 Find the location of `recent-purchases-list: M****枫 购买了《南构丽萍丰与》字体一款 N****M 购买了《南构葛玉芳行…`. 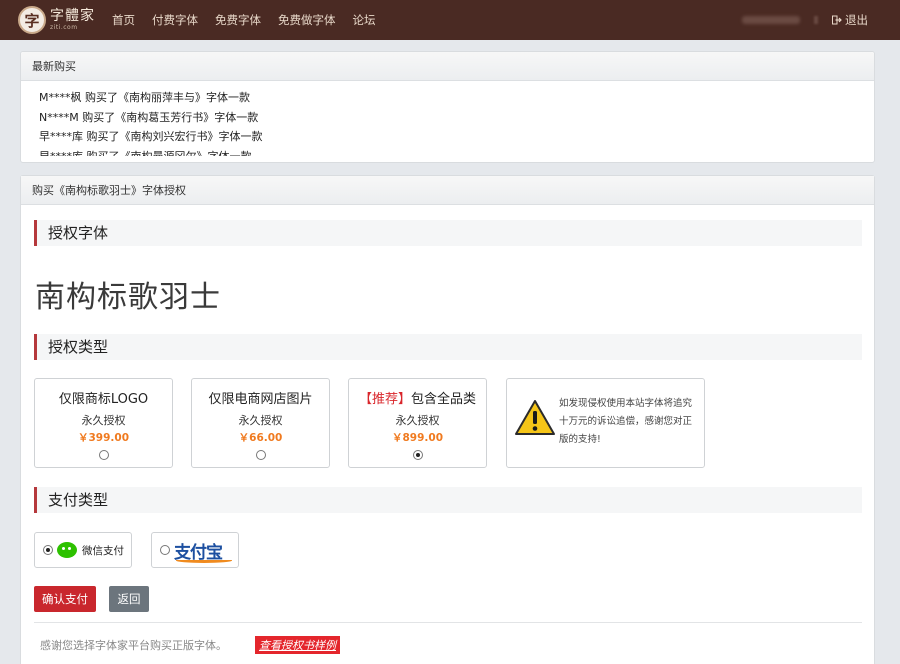

recent-purchases-list: M****枫 购买了《南构丽萍丰与》字体一款 N****M 购买了《南构葛玉芳行… is located at coordinates (447, 118).